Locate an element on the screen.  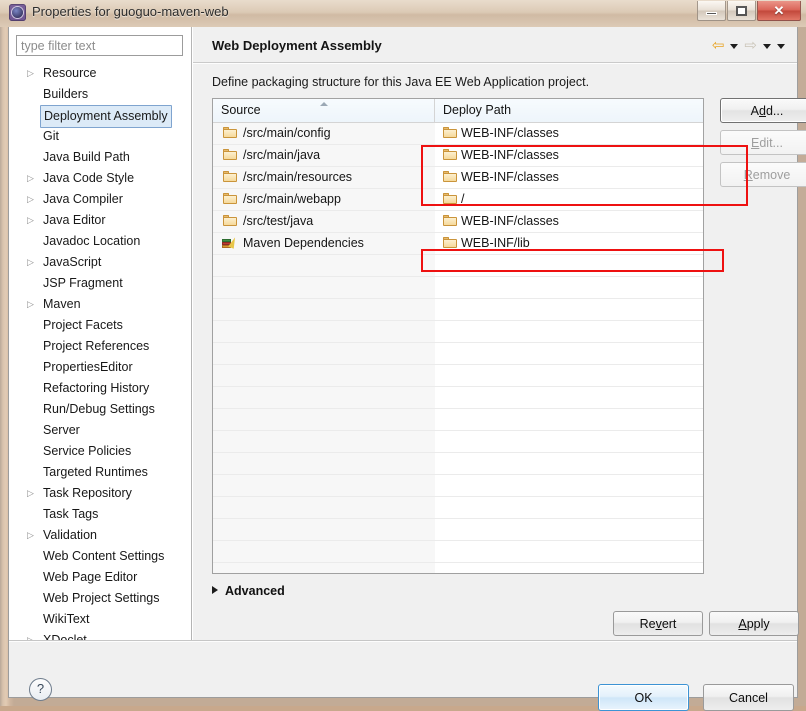
table-row: /src/test/java WEB-INF/classes is located at coordinates (458, 222).